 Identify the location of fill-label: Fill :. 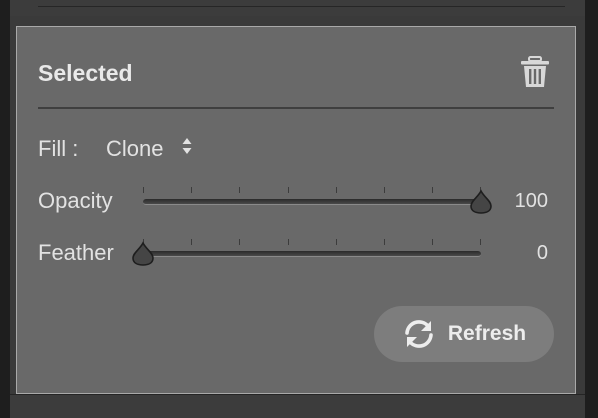
(58, 148).